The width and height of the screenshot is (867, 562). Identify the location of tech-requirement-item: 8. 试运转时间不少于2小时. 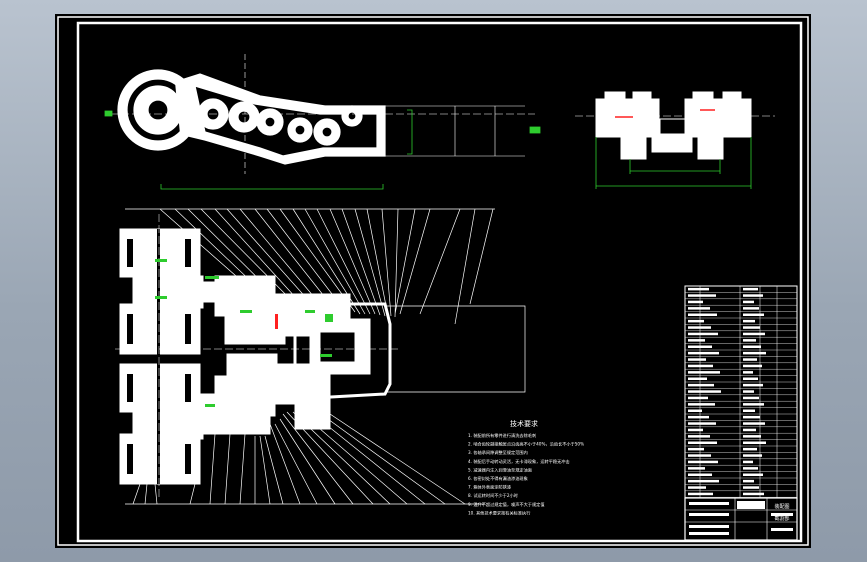
(493, 495).